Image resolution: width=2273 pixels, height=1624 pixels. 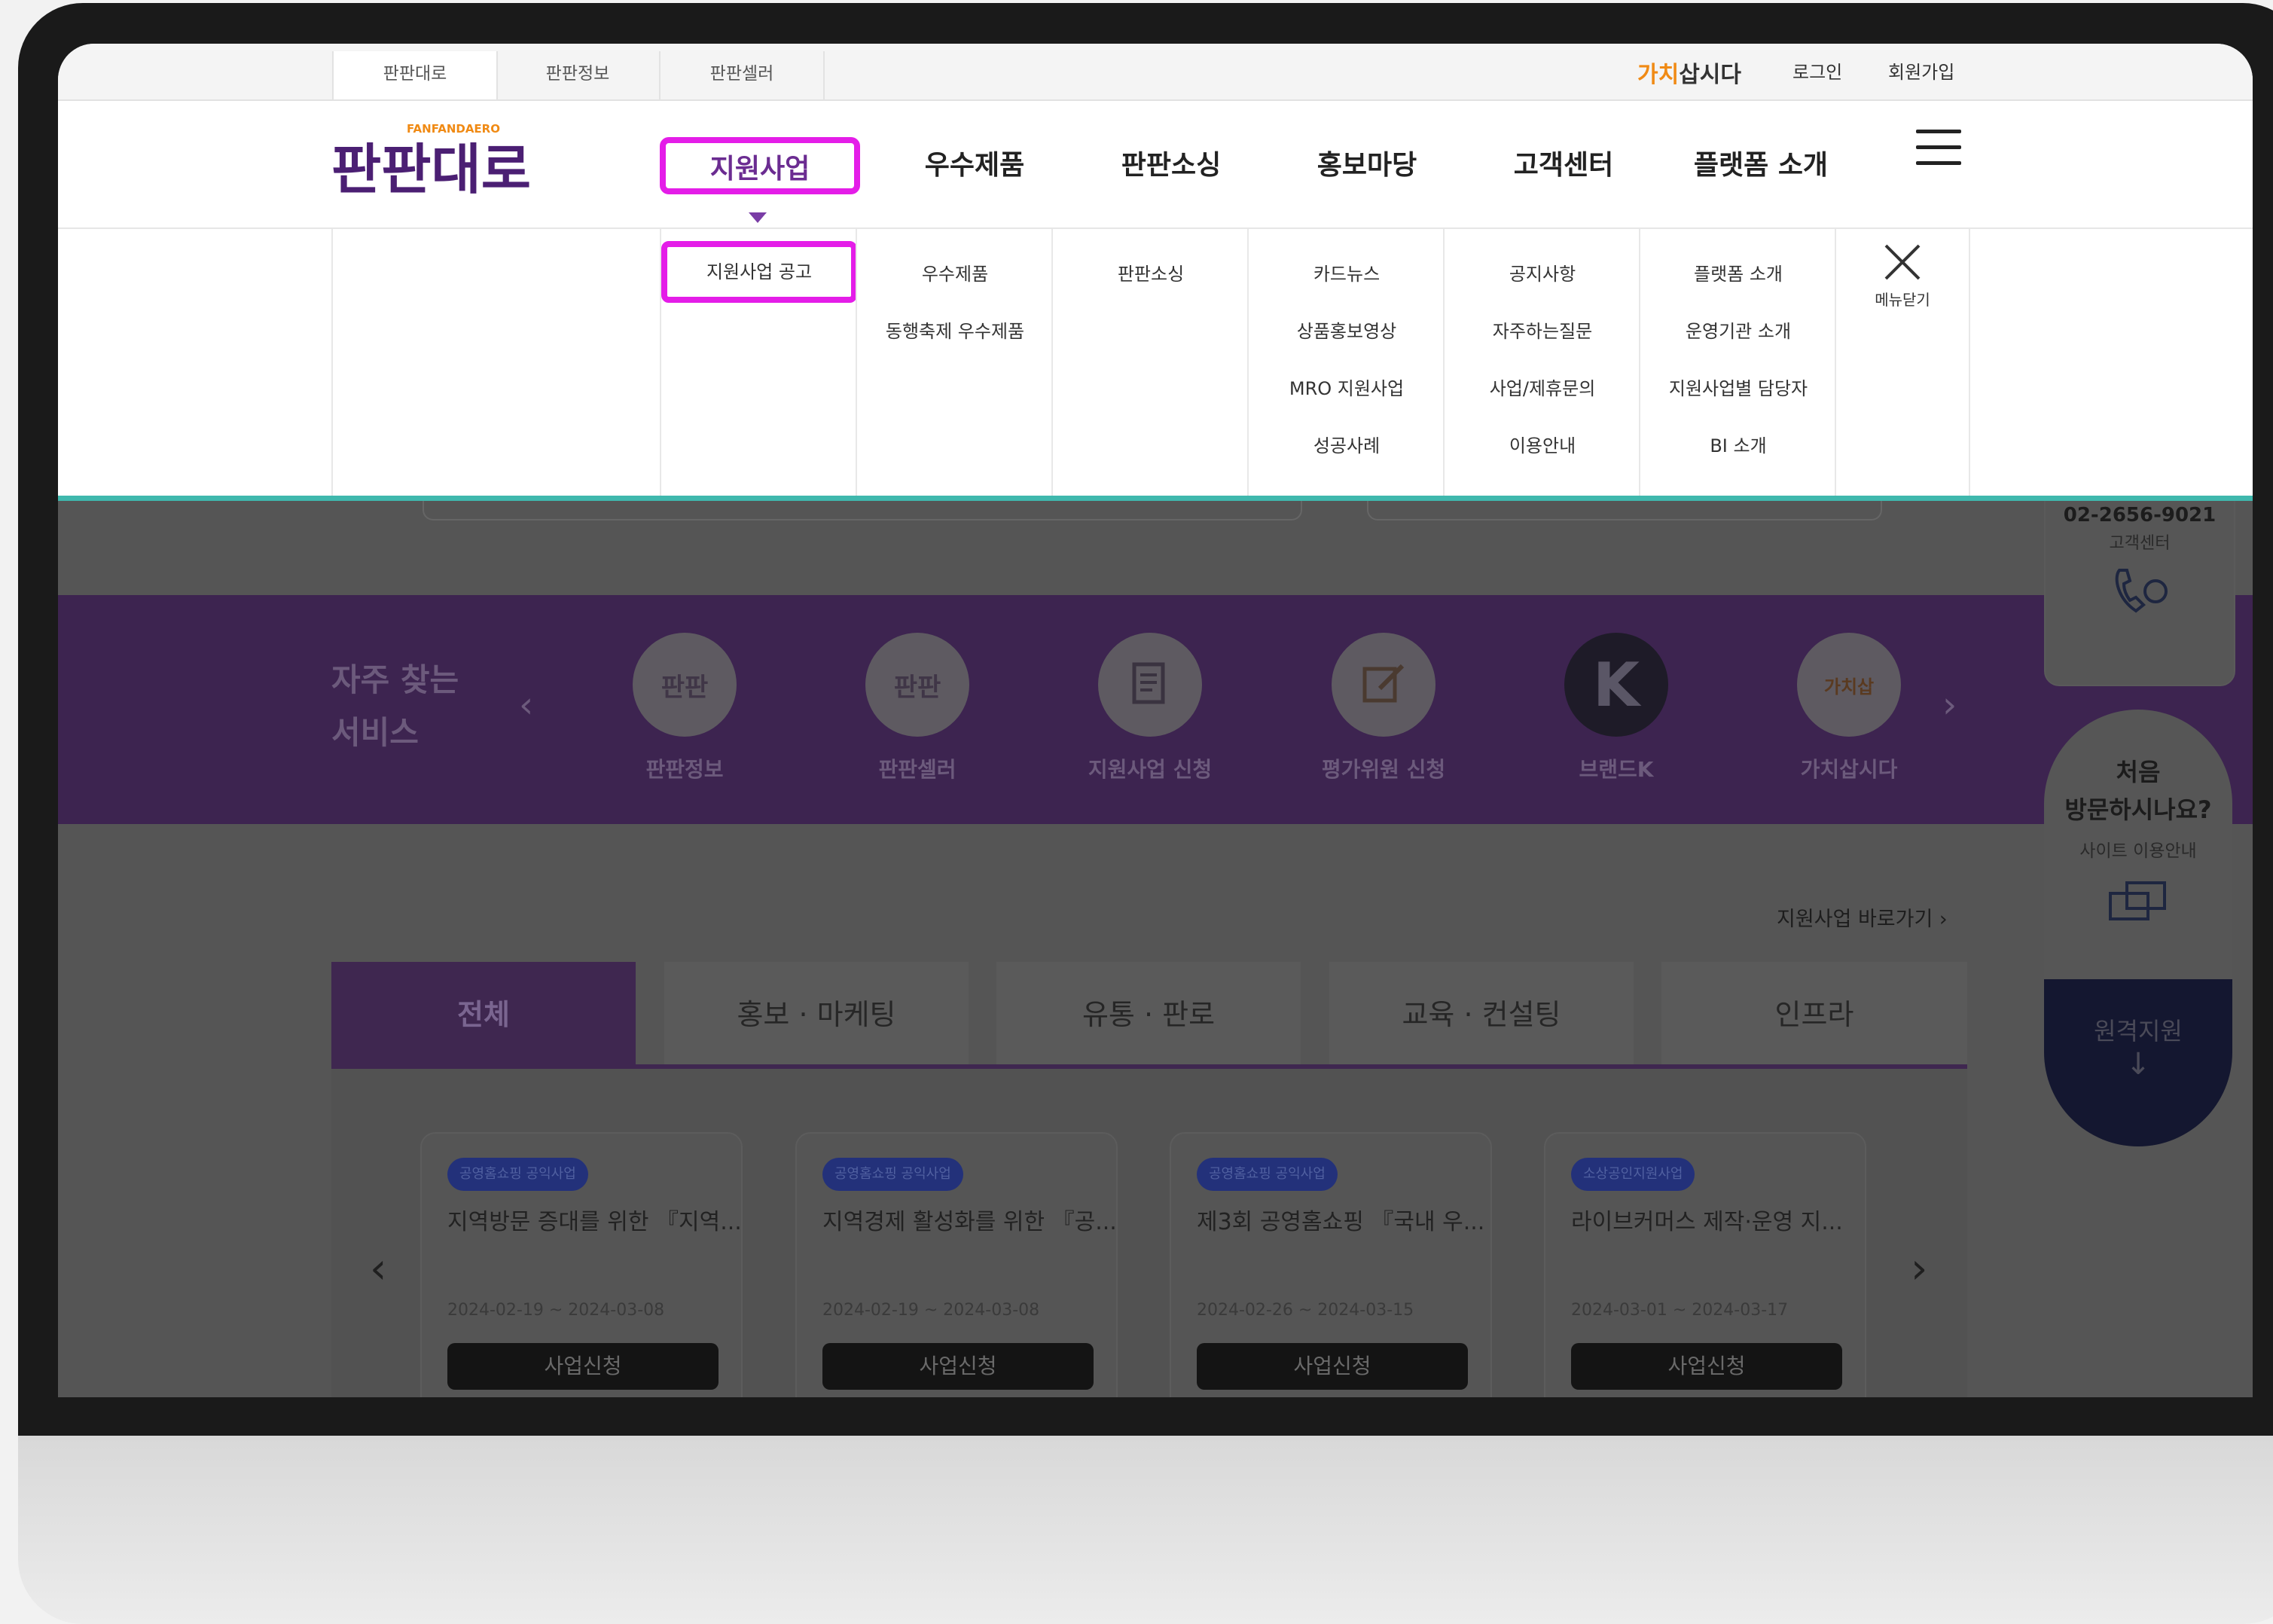 I want to click on service-brand-k: K 브랜드K, so click(x=1616, y=708).